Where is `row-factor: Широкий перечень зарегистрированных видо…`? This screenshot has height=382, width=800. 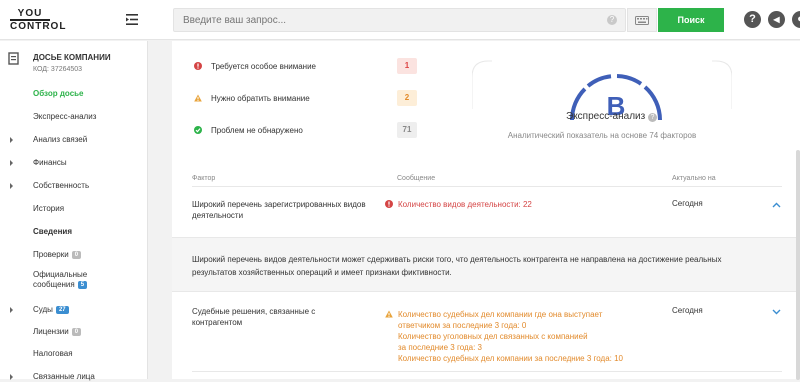 row-factor: Широкий перечень зарегистрированных видо… is located at coordinates (279, 210).